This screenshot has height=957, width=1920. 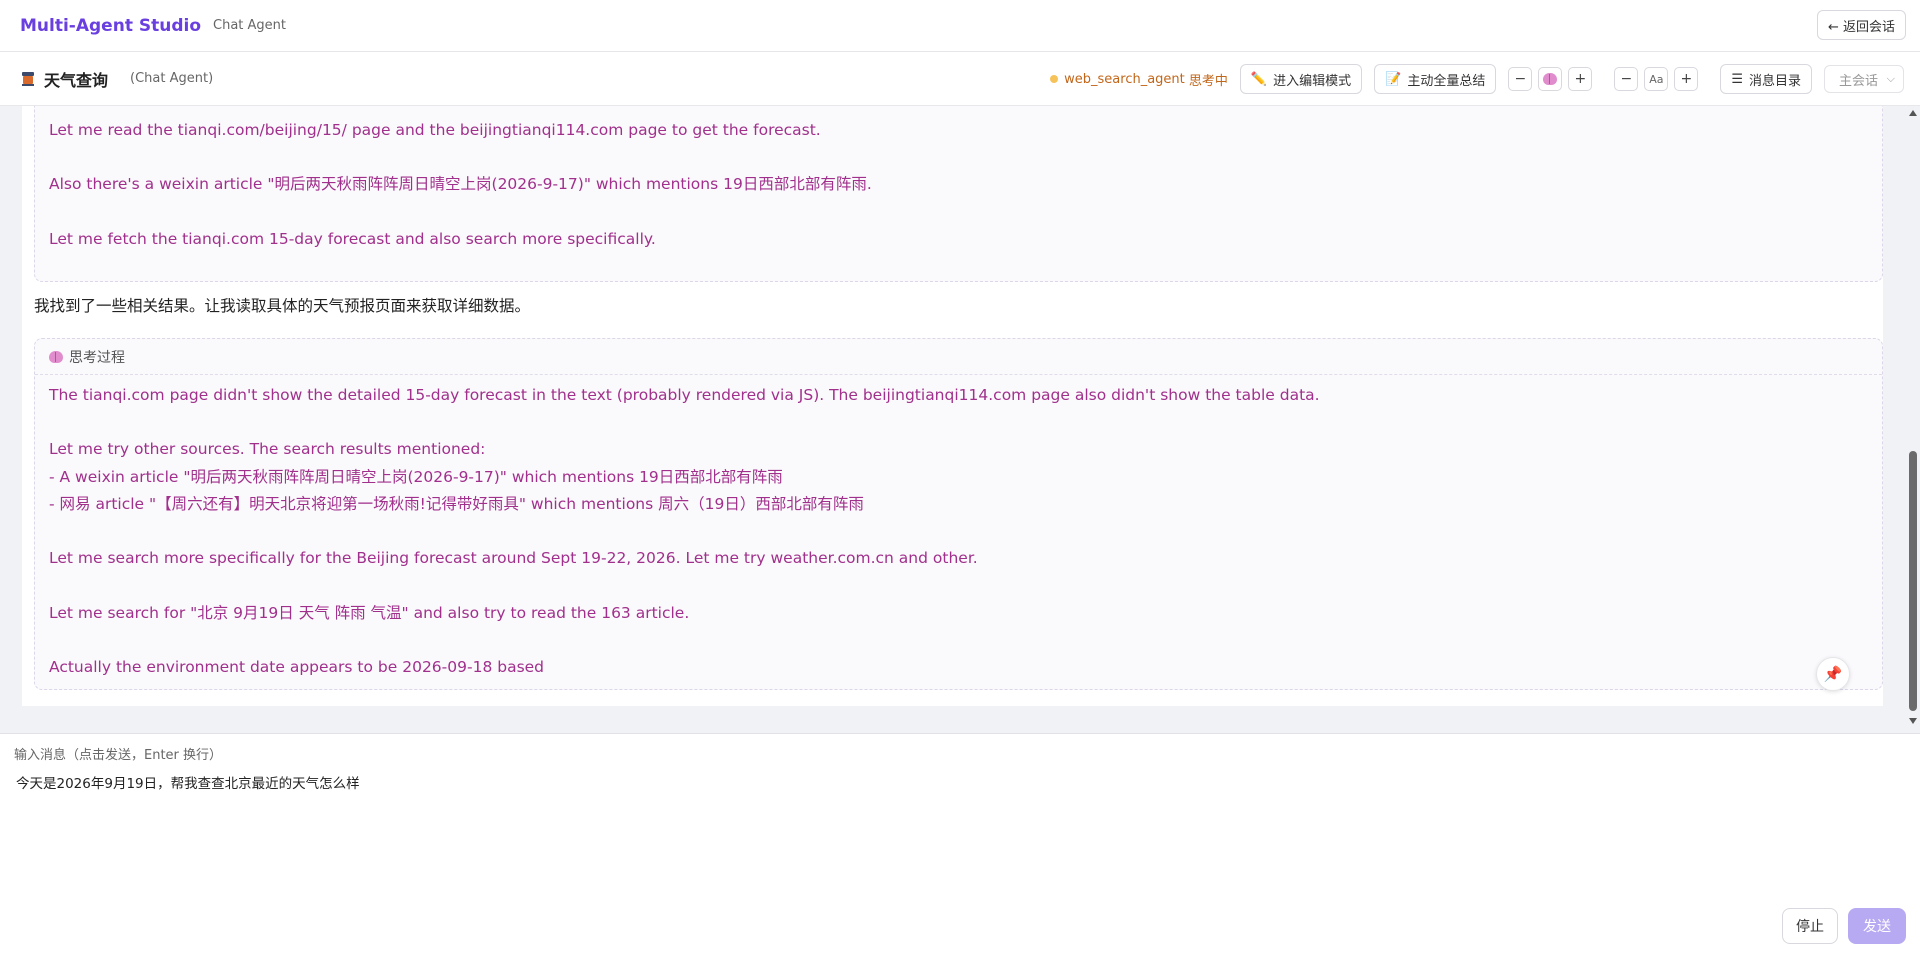 What do you see at coordinates (1656, 79) in the screenshot?
I see `font-size-button: Aa` at bounding box center [1656, 79].